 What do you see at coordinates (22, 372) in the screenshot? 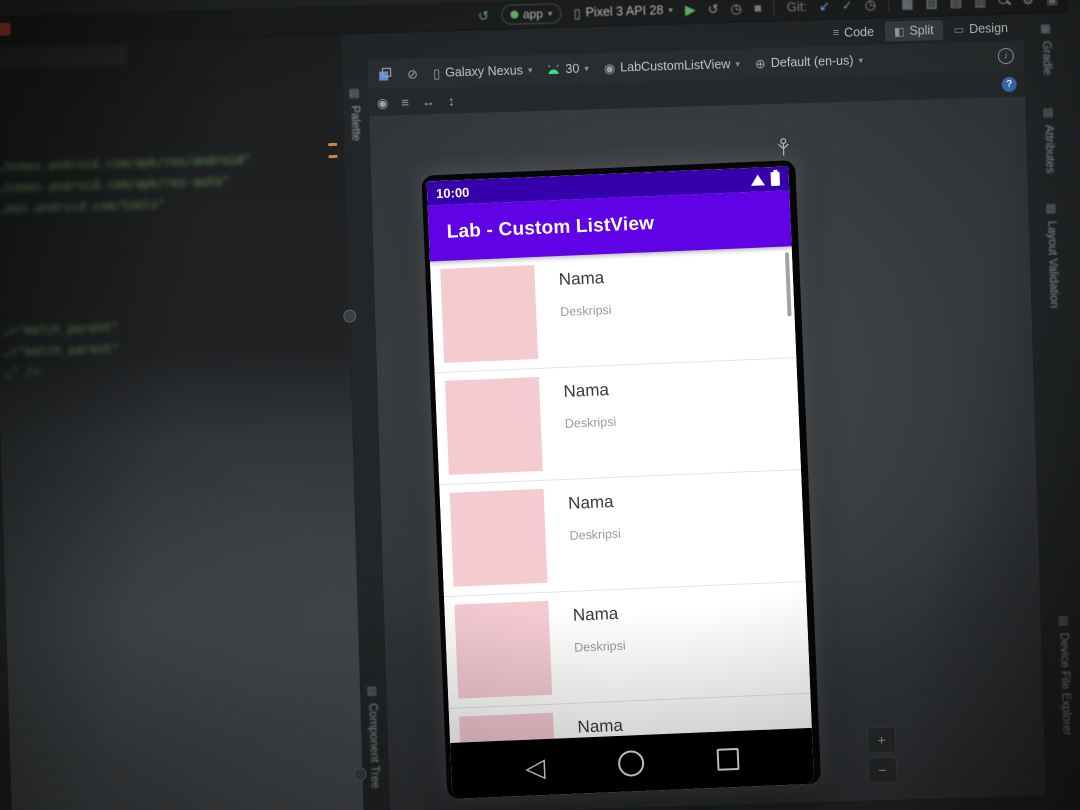
I see `code-line: …" />` at bounding box center [22, 372].